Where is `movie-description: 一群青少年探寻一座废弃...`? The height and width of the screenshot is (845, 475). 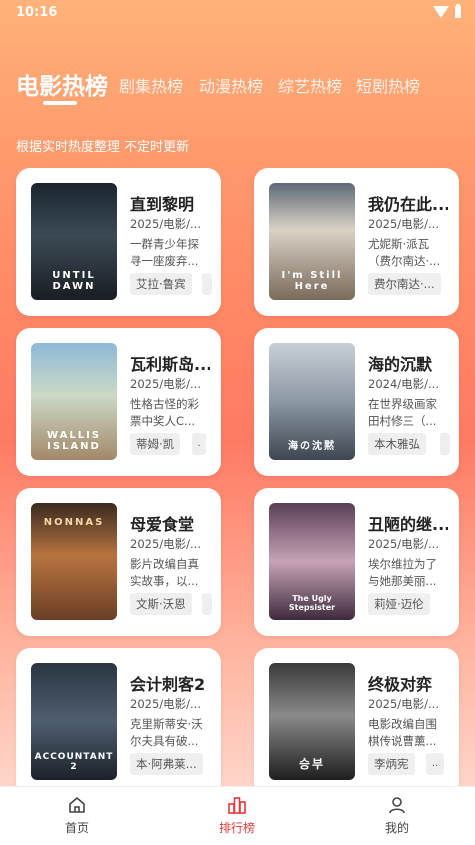 movie-description: 一群青少年探寻一座废弃... is located at coordinates (164, 252).